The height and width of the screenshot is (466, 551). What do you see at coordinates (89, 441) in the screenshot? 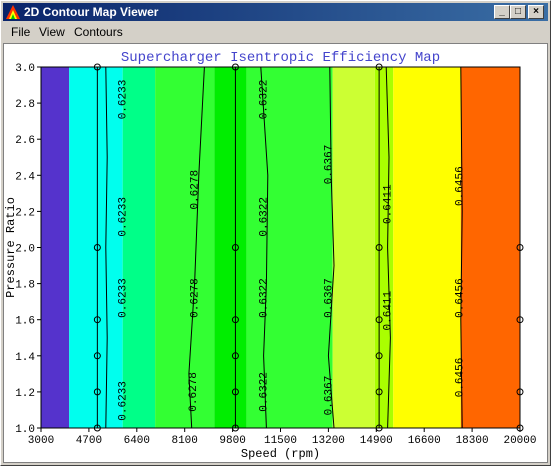
I see `x-tick-label: 4700` at bounding box center [89, 441].